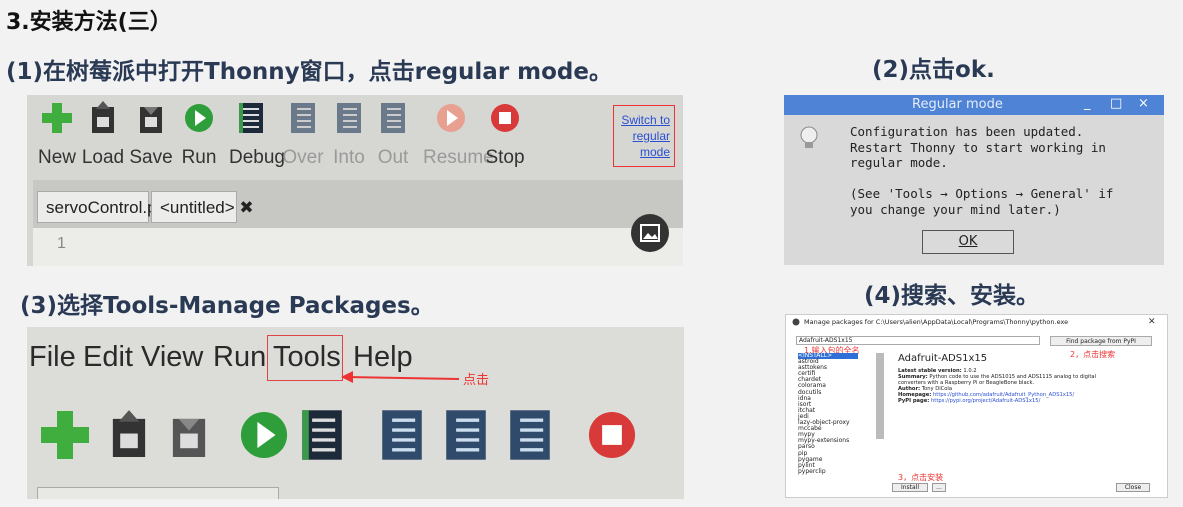  Describe the element at coordinates (451, 118) in the screenshot. I see `resume-icon` at that location.